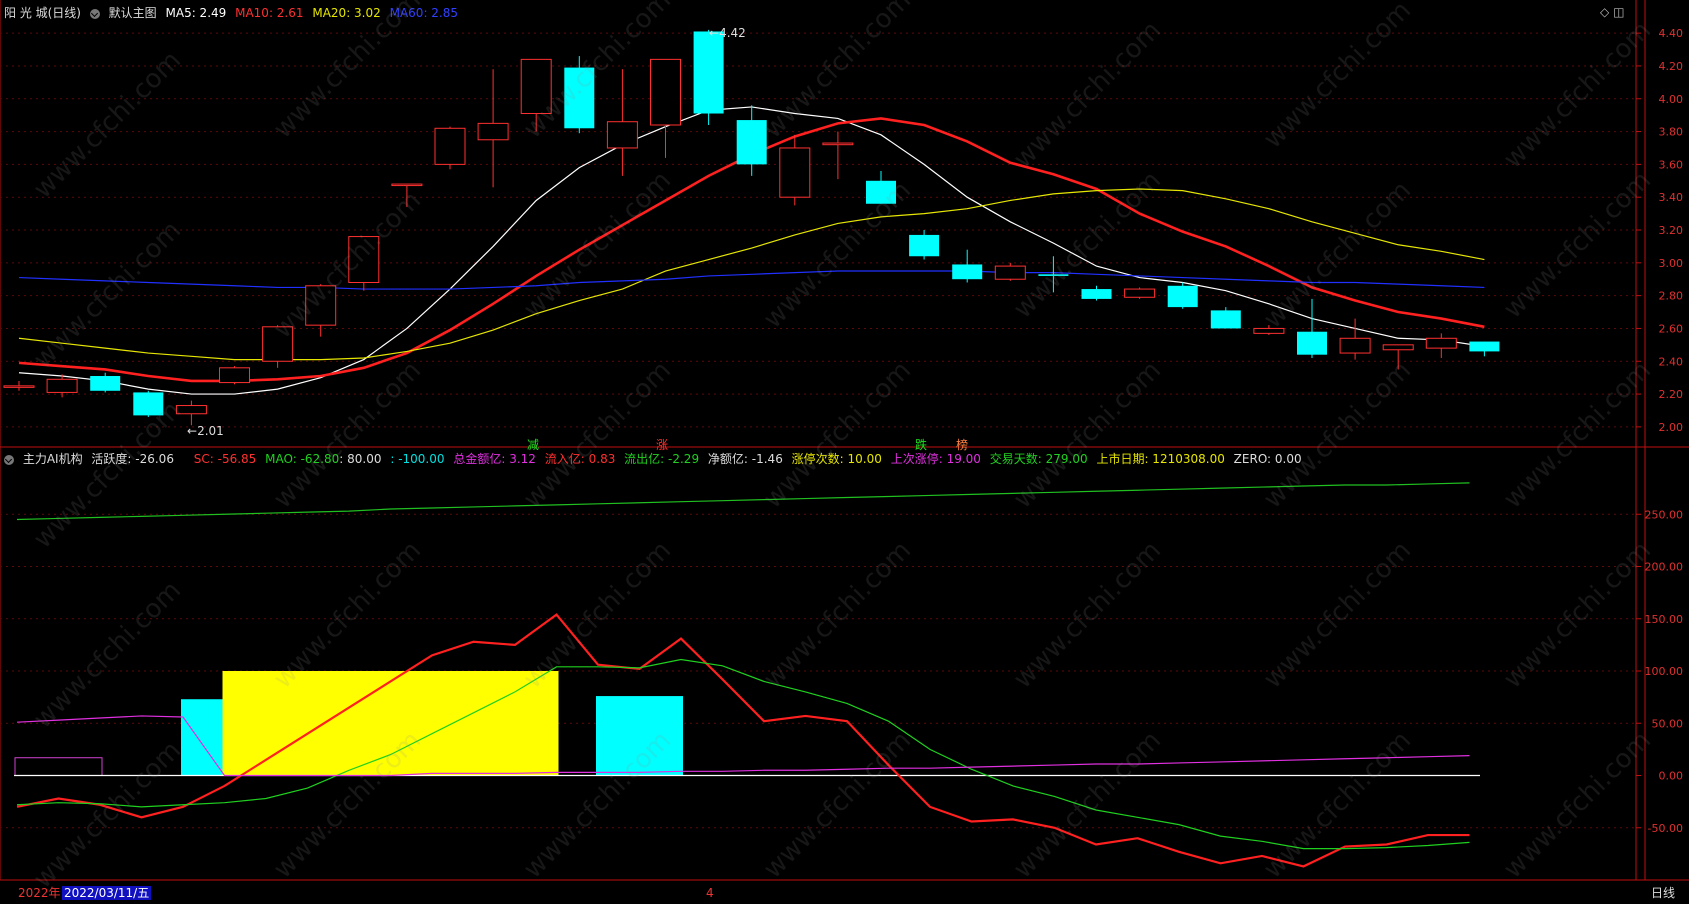  What do you see at coordinates (1038, 459) in the screenshot?
I see `trade-days-value: 交易天数: 279.00` at bounding box center [1038, 459].